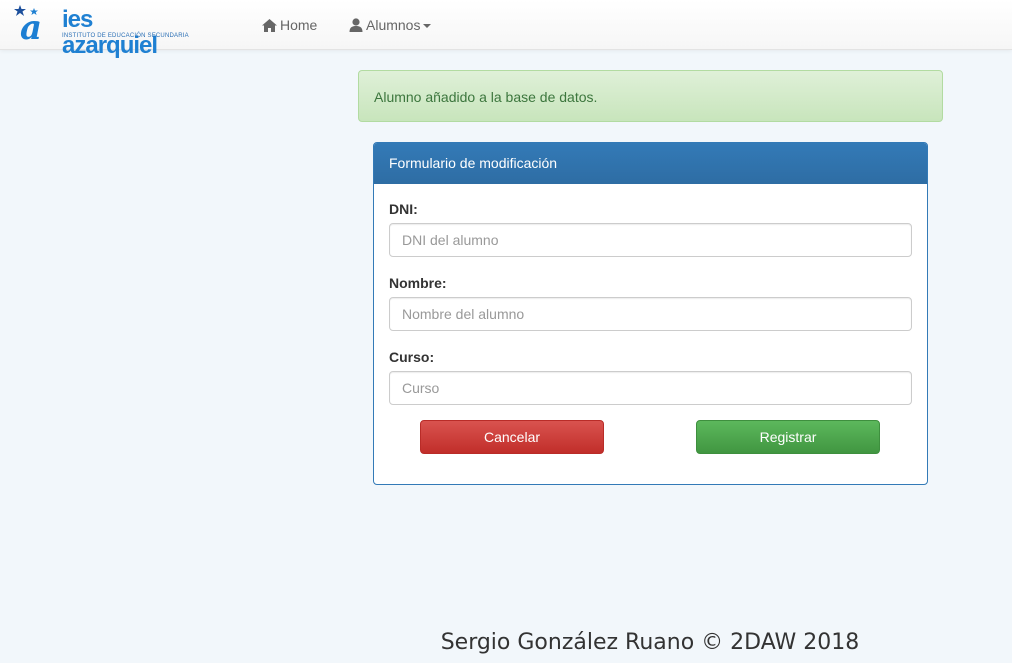  Describe the element at coordinates (486, 97) in the screenshot. I see `alert-message: Alumno añadido a la base de datos.` at that location.